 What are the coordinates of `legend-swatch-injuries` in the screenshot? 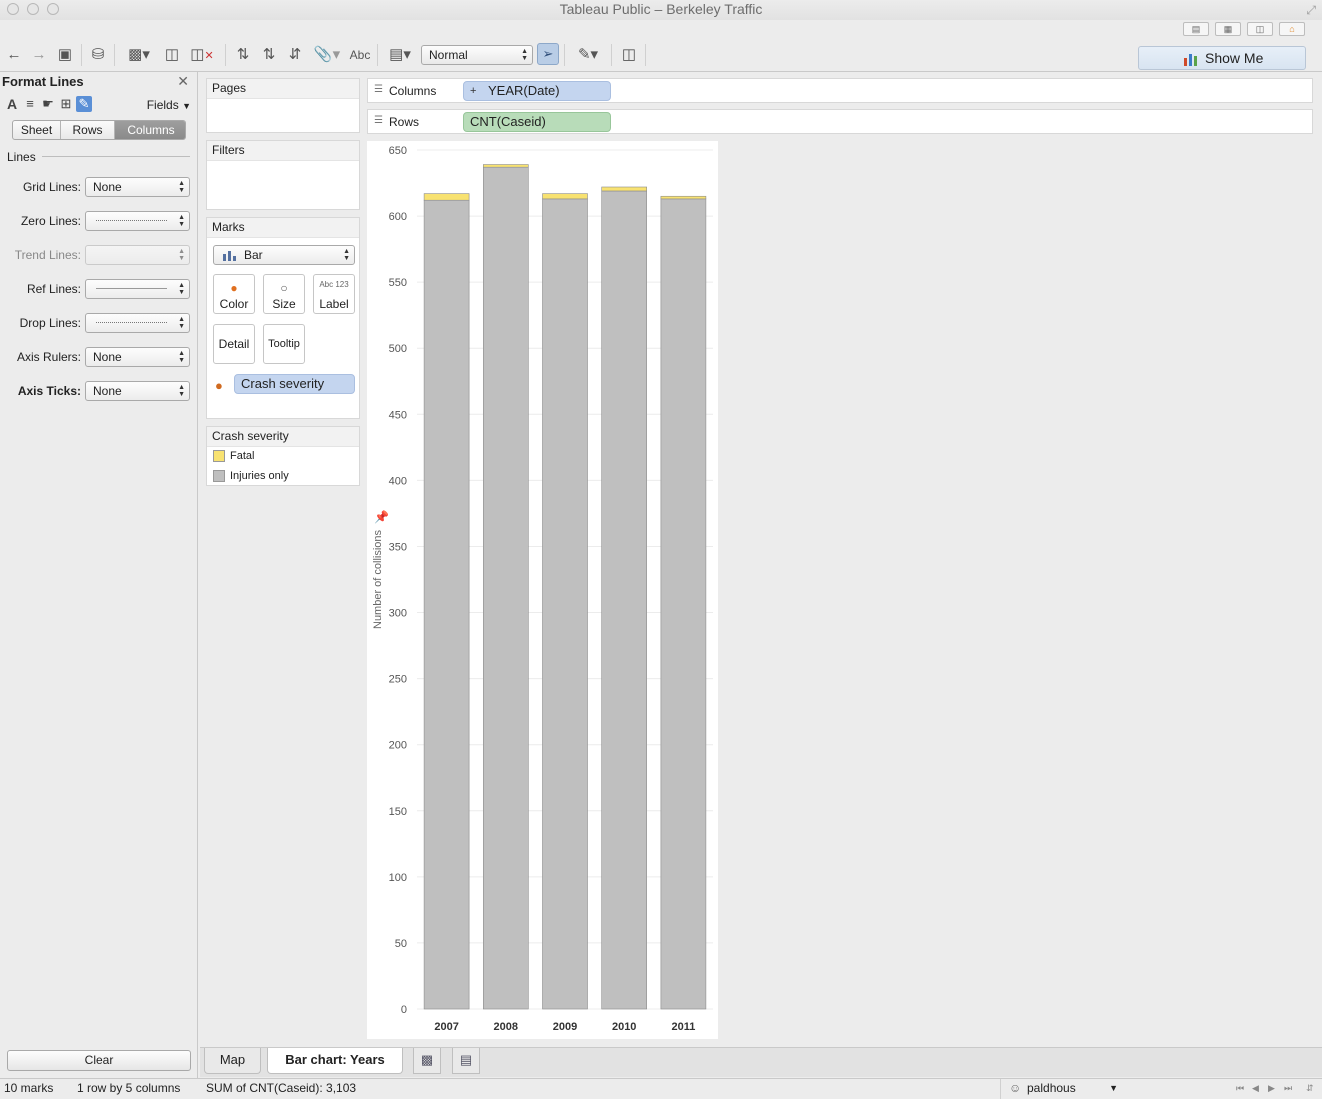 It's located at (219, 476).